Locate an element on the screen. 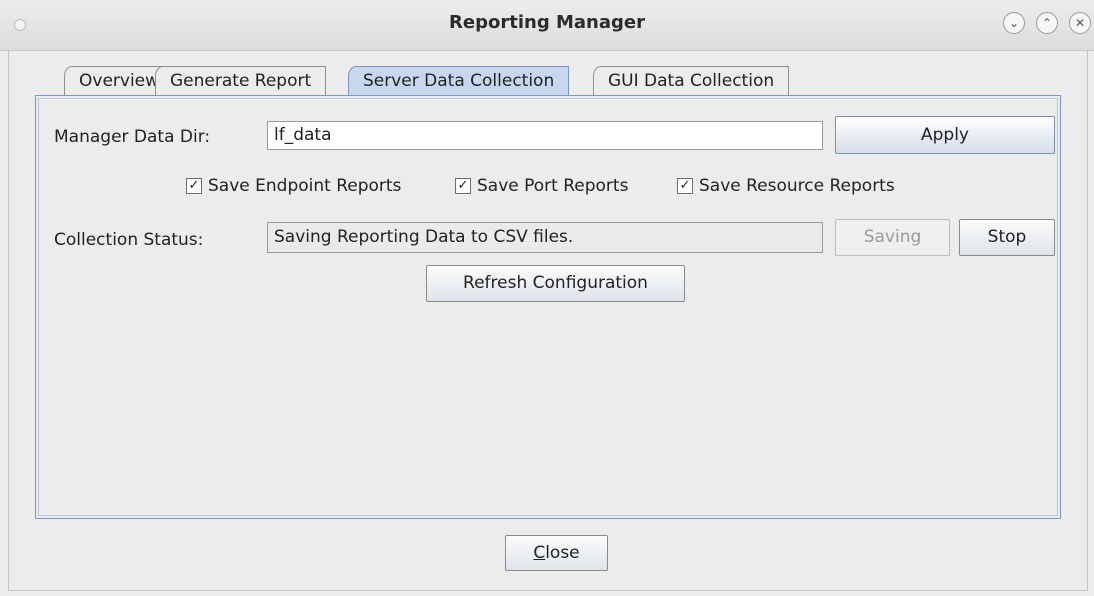 This screenshot has width=1094, height=596. collection-status-field: Saving Reporting Data to CSV files. is located at coordinates (545, 237).